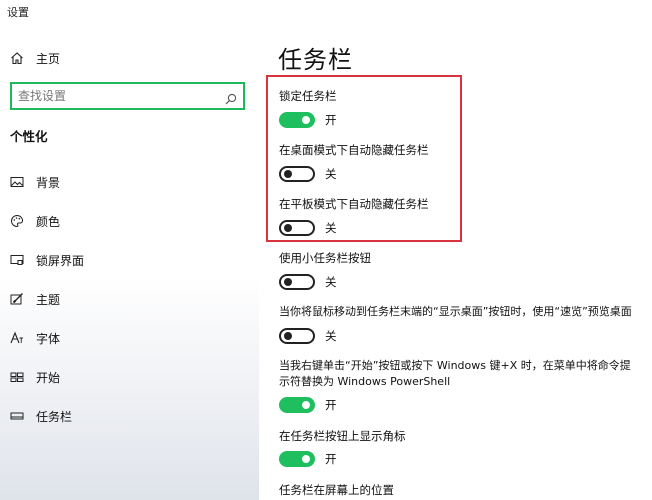 The image size is (652, 500). I want to click on sidebar-item-label: 背景, so click(48, 182).